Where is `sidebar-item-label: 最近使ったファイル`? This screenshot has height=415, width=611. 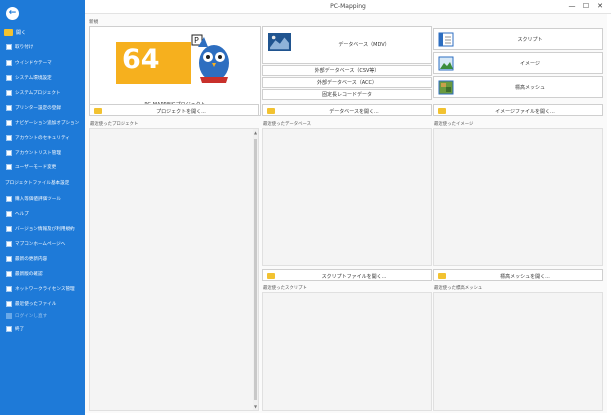 sidebar-item-label: 最近使ったファイル is located at coordinates (36, 304).